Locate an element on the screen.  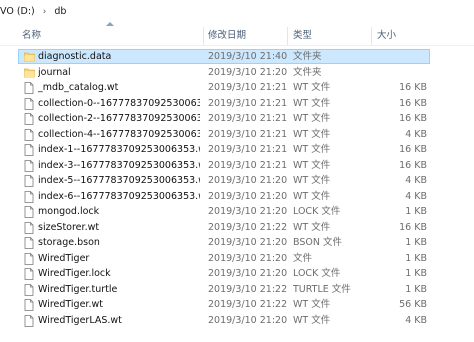
file-name: index-6--1677783709253006353.wt is located at coordinates (119, 196).